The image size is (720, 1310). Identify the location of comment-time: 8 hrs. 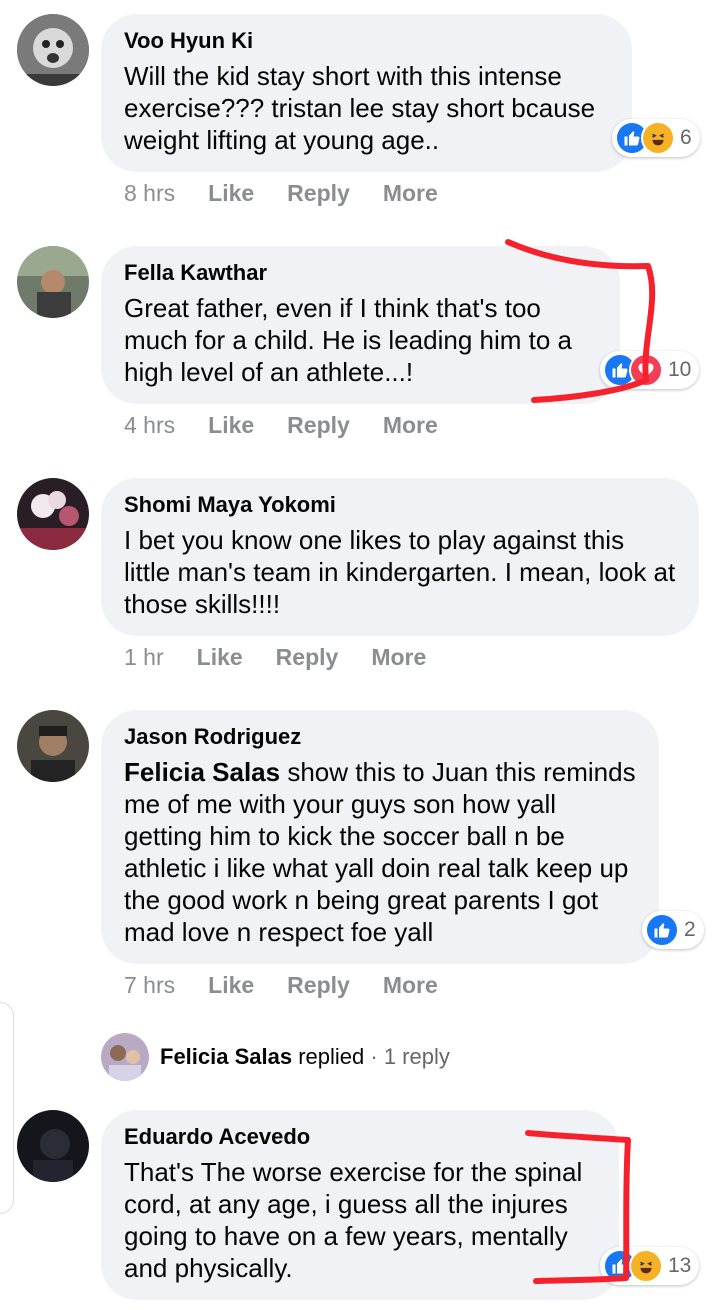
(149, 193).